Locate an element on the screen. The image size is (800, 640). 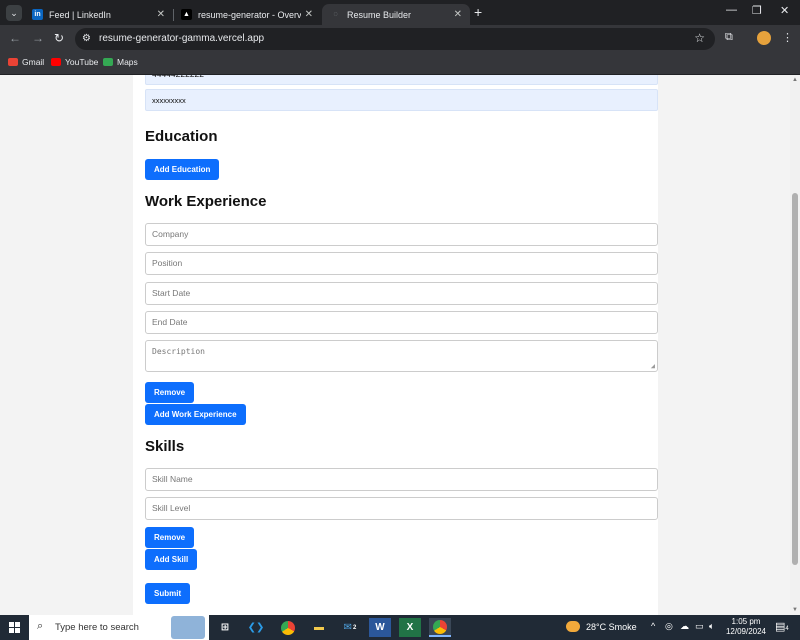
show-hidden-icons-icon: ^ is located at coordinates (653, 626).